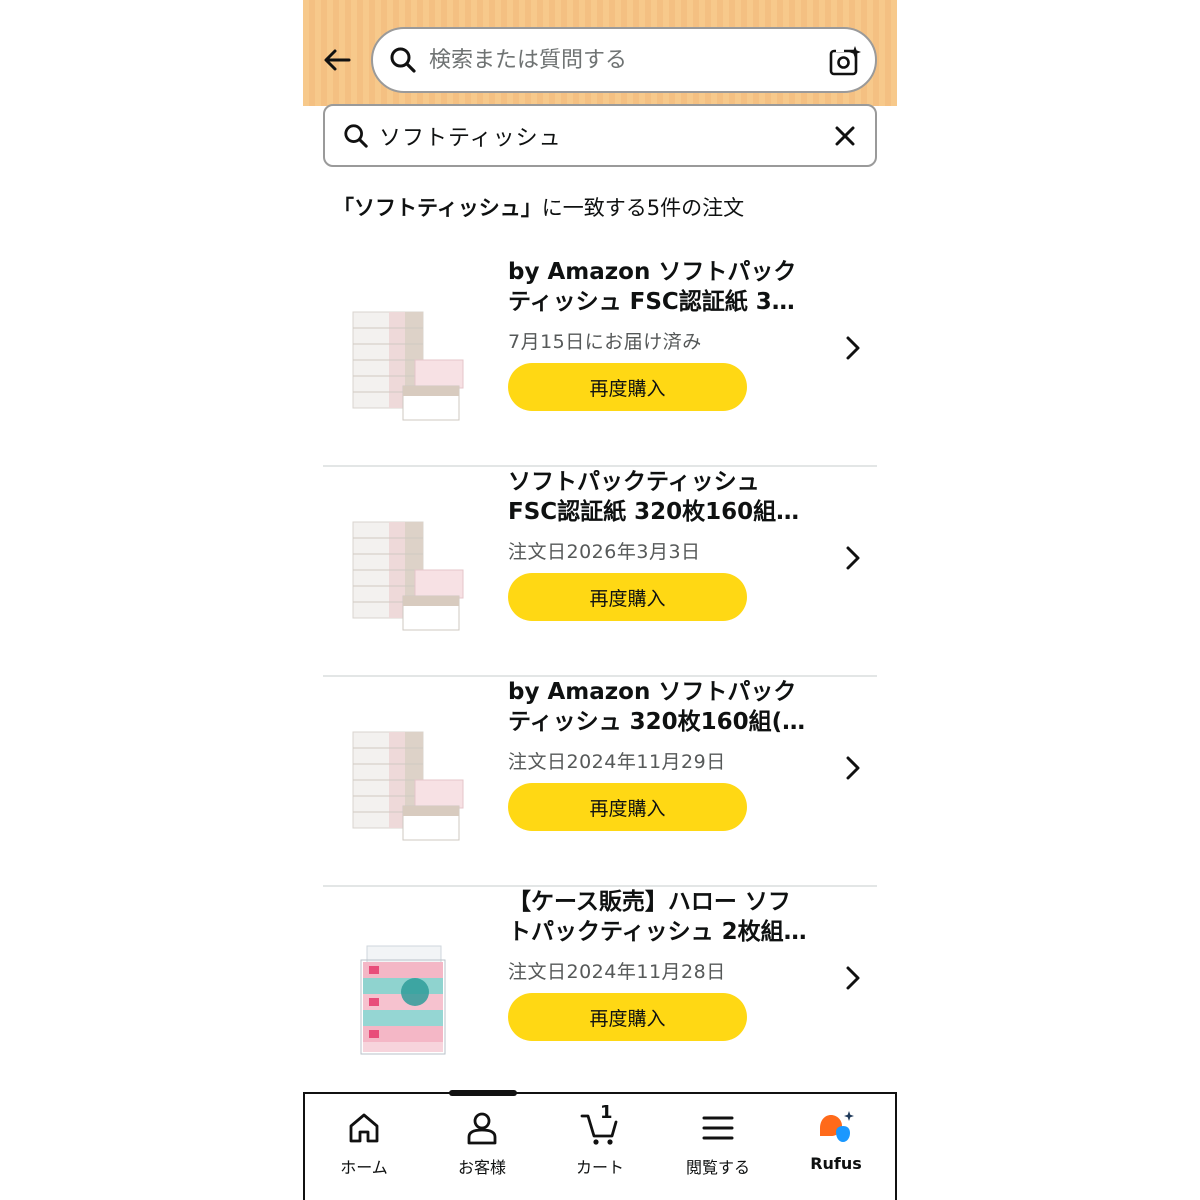 This screenshot has width=1200, height=1200. What do you see at coordinates (617, 972) in the screenshot?
I see `order-date: 注文日2024年11月28日` at bounding box center [617, 972].